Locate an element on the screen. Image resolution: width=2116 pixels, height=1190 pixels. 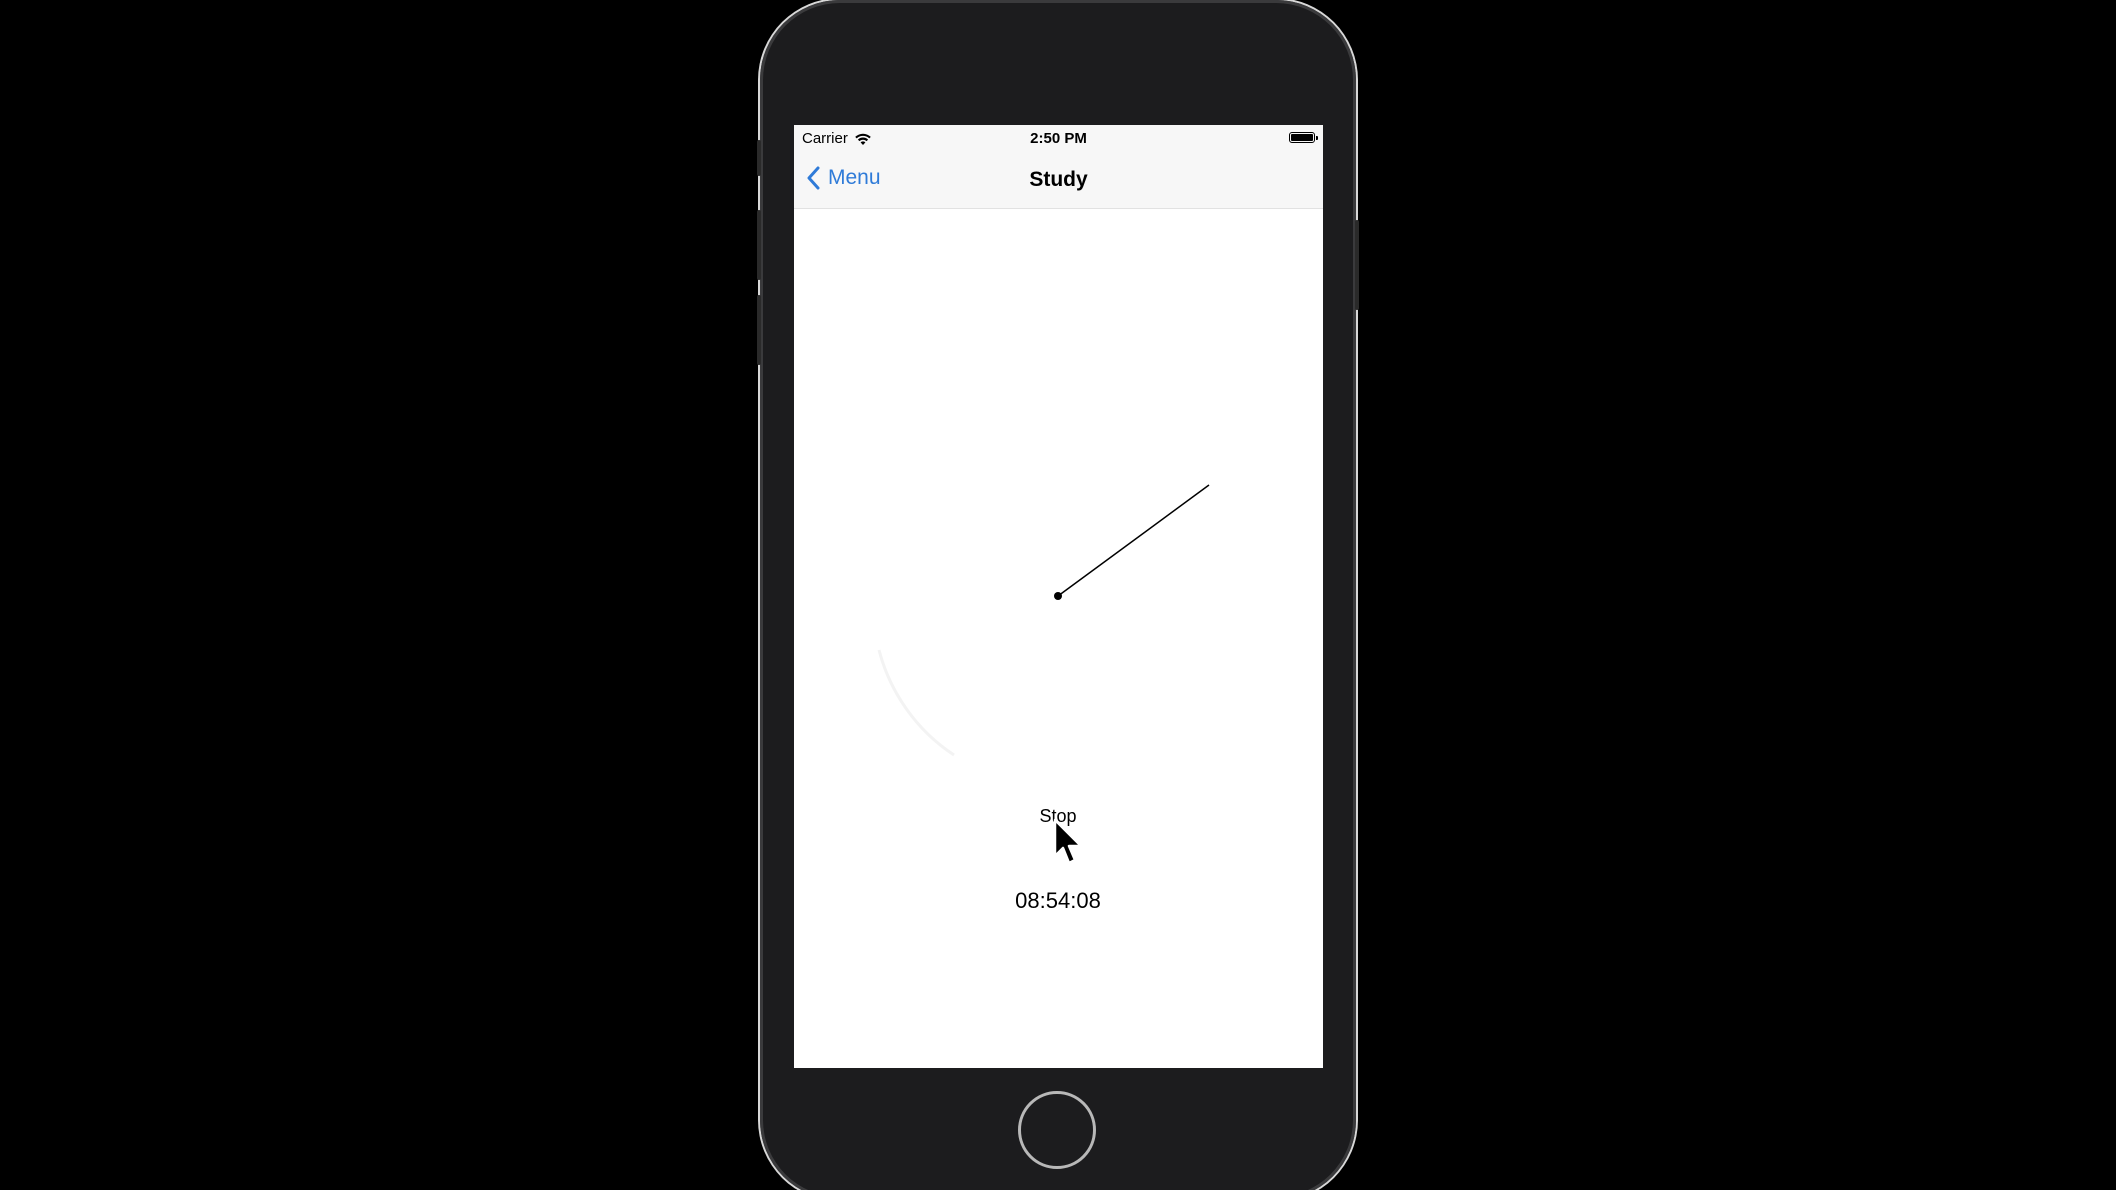
dial-center-dot is located at coordinates (1058, 596).